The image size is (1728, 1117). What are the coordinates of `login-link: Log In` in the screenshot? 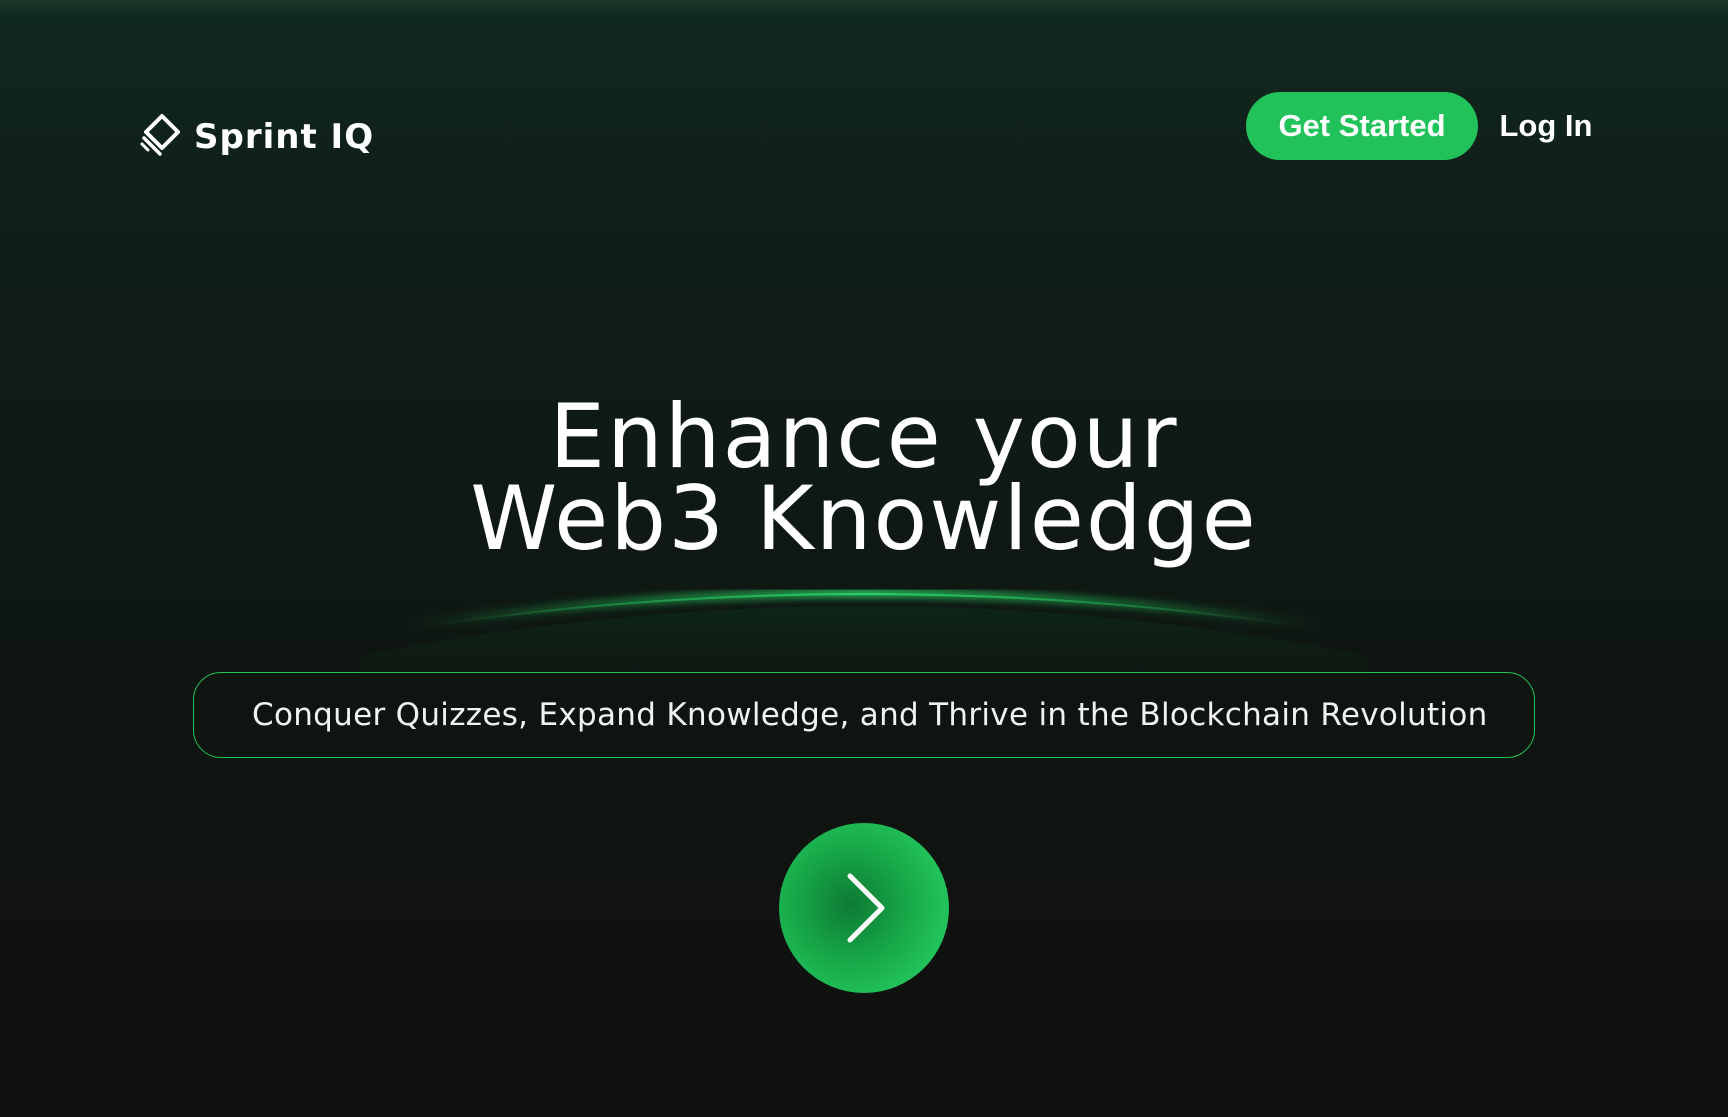 It's located at (1546, 126).